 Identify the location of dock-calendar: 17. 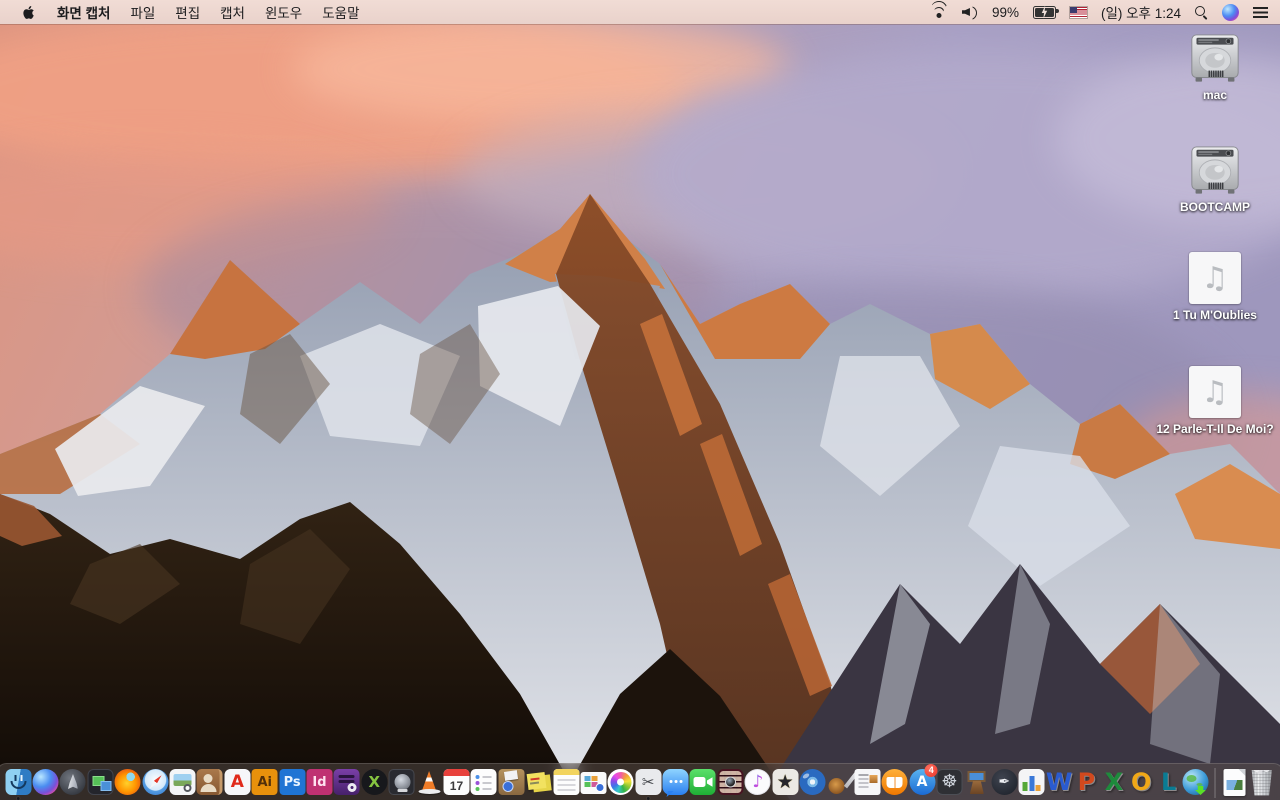
(456, 782).